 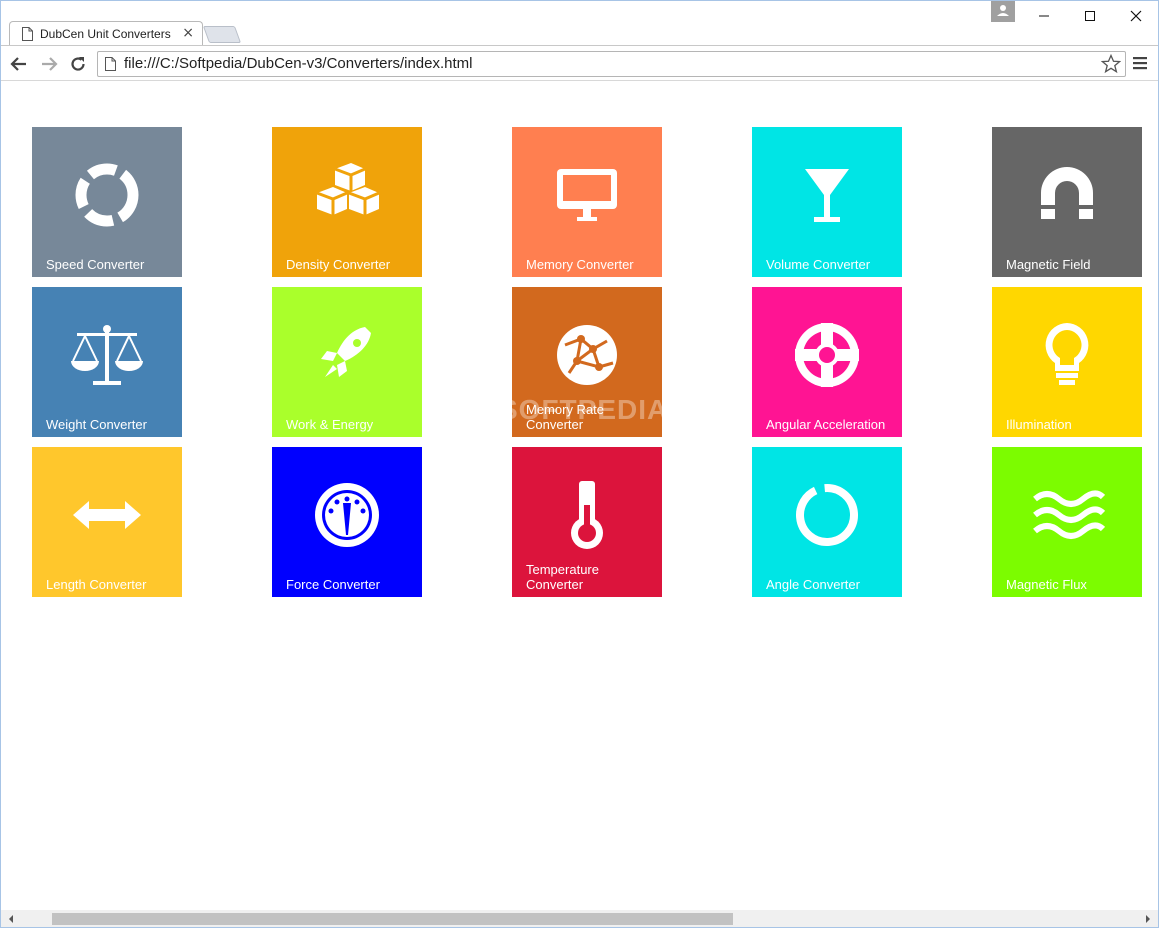 I want to click on maximize-button, so click(x=1090, y=16).